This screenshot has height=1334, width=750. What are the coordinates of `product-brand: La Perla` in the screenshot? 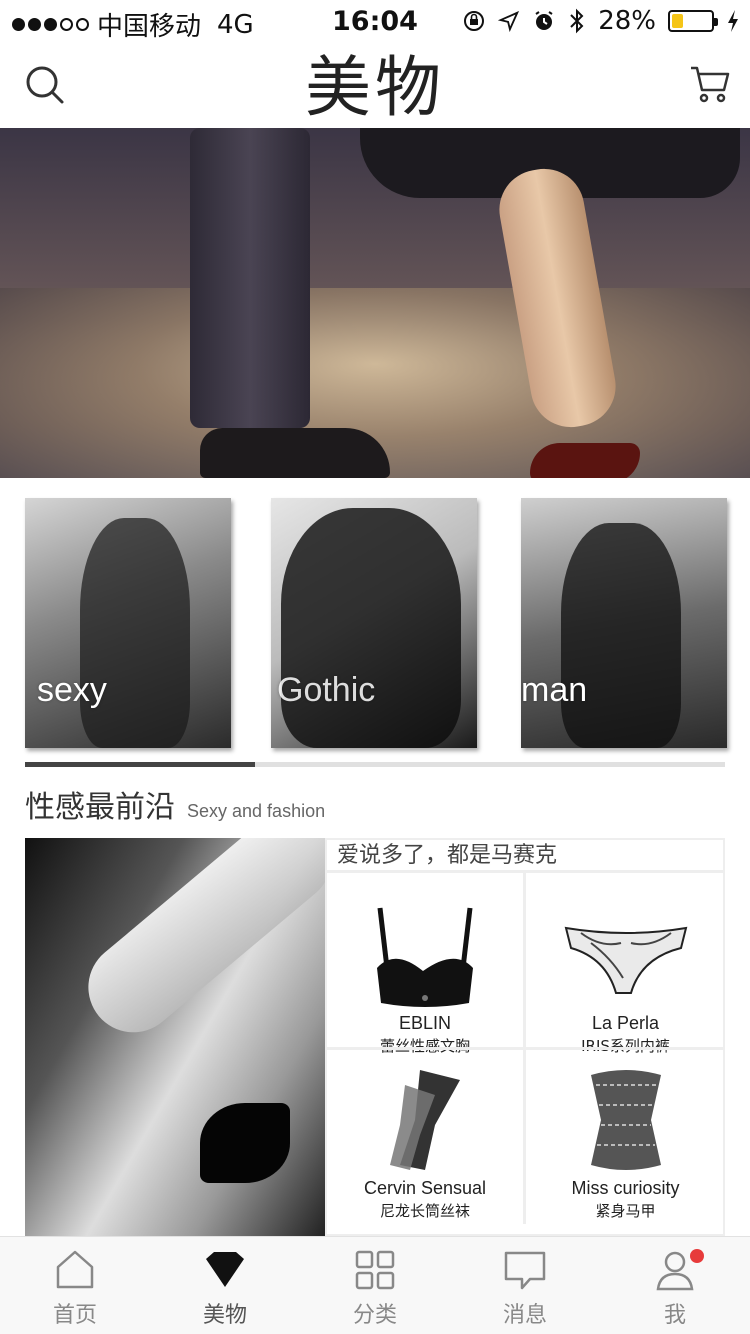 It's located at (625, 1023).